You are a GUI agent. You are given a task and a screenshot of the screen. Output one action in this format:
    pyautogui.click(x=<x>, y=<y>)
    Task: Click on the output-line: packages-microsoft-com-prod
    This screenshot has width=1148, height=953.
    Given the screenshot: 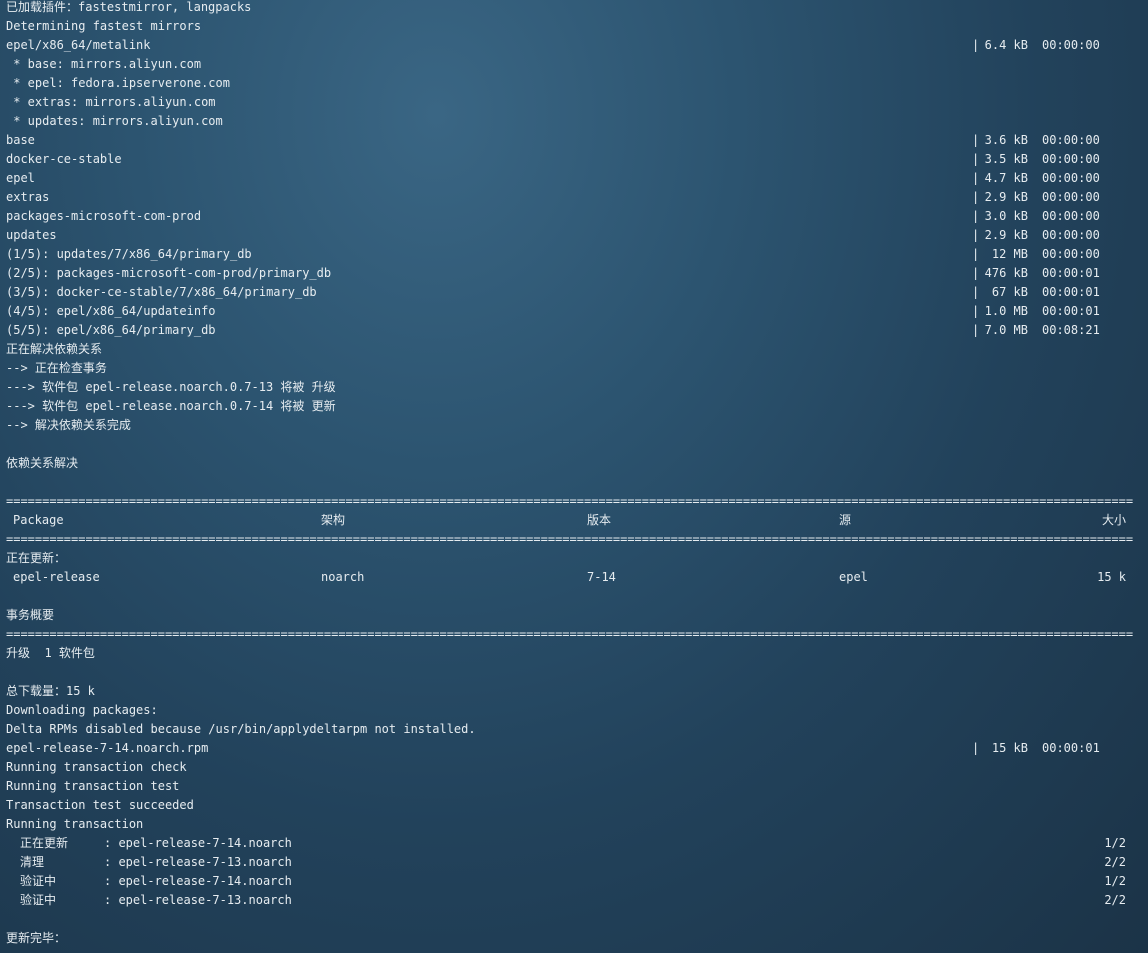 What is the action you would take?
    pyautogui.click(x=104, y=216)
    